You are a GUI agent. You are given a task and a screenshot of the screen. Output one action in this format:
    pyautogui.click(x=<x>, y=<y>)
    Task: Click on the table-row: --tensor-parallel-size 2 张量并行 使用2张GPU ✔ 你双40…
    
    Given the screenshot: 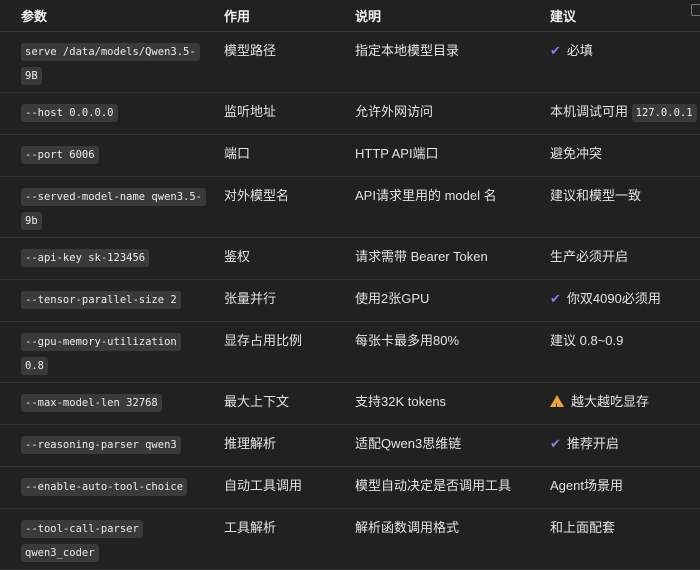 What is the action you would take?
    pyautogui.click(x=350, y=300)
    